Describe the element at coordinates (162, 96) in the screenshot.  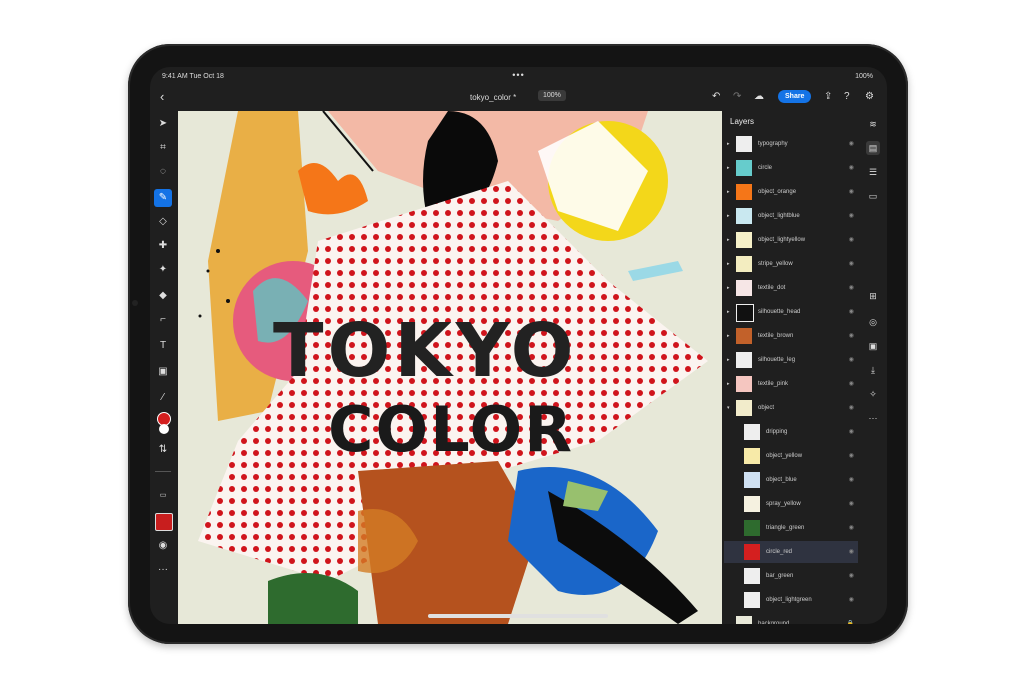
I see `back-icon: ‹` at that location.